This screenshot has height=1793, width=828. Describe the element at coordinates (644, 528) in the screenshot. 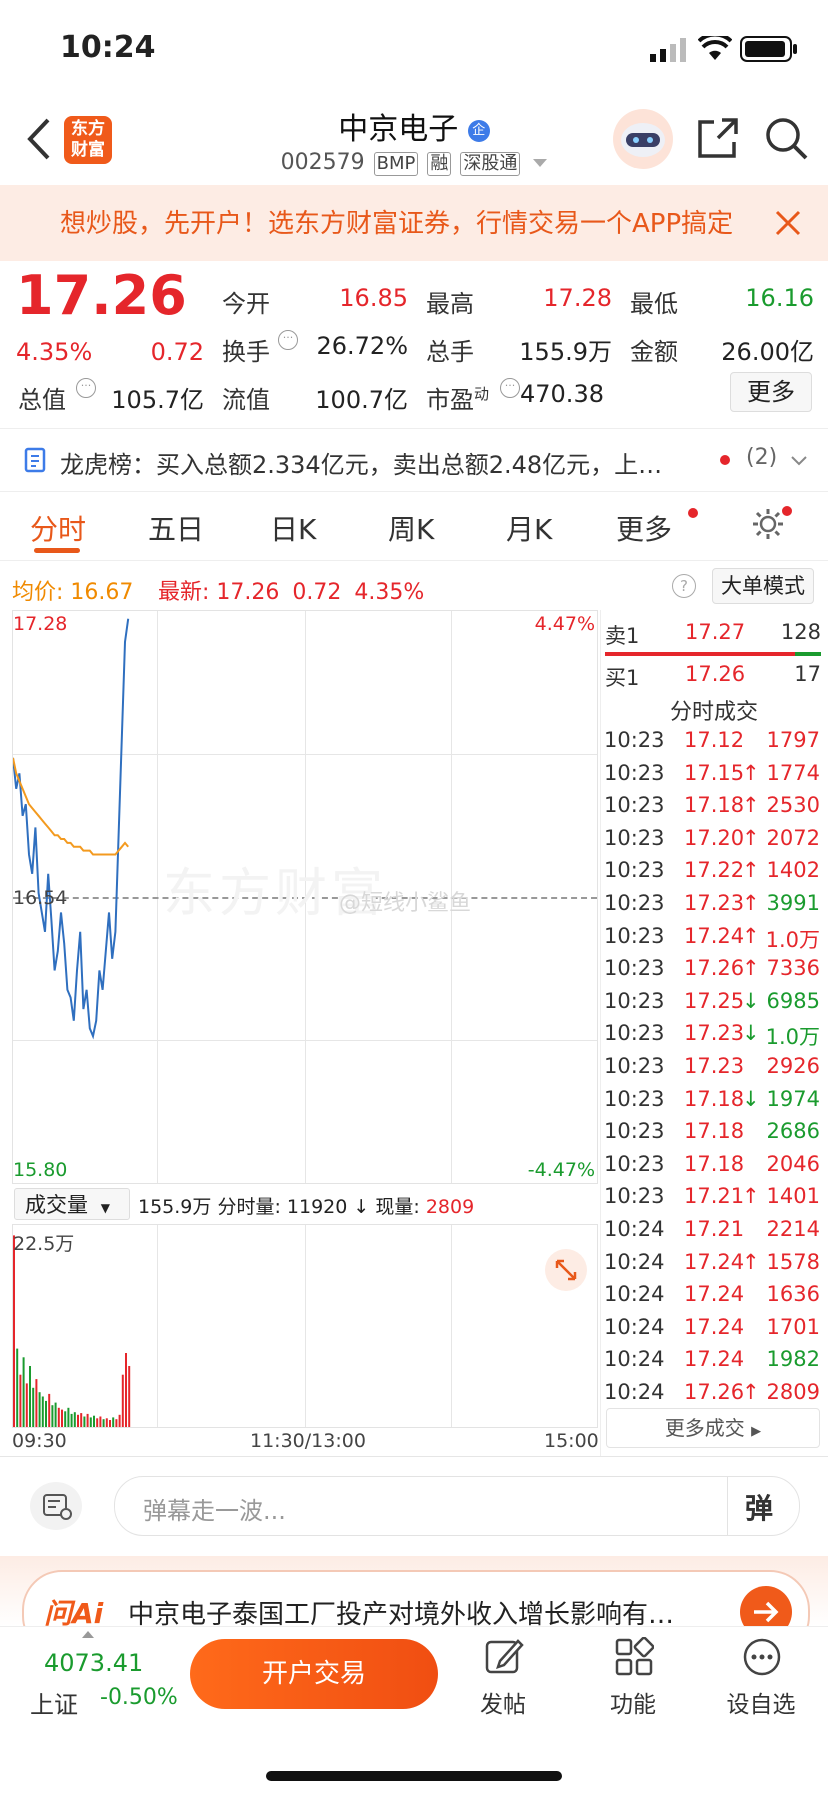

I see `tab-more: 更多` at that location.